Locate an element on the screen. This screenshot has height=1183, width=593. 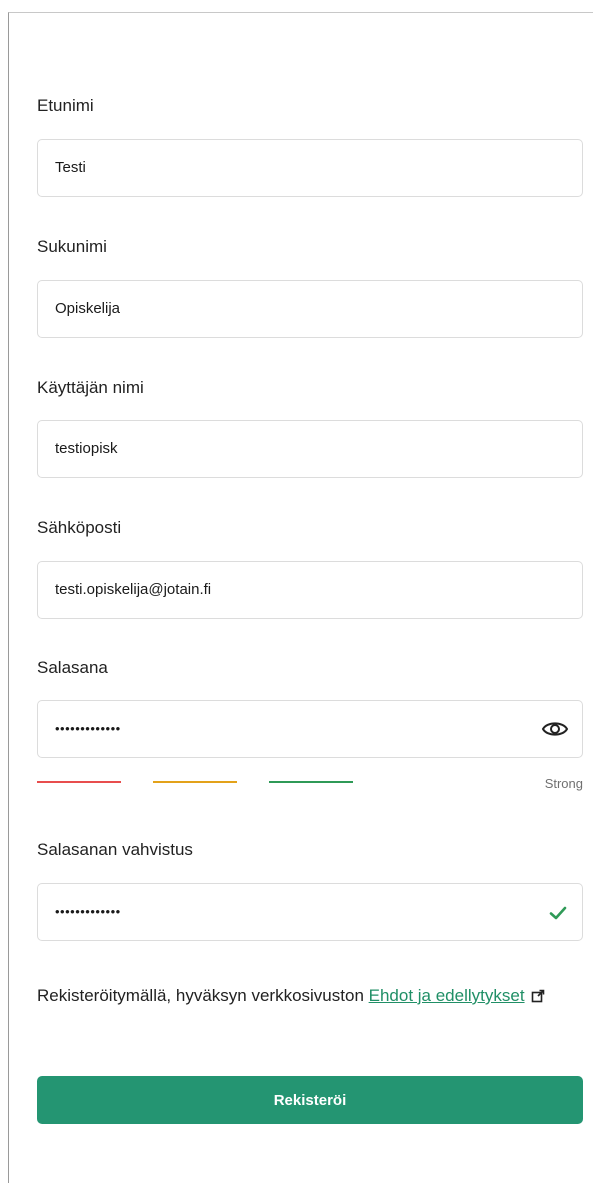
eye-icon is located at coordinates (555, 729).